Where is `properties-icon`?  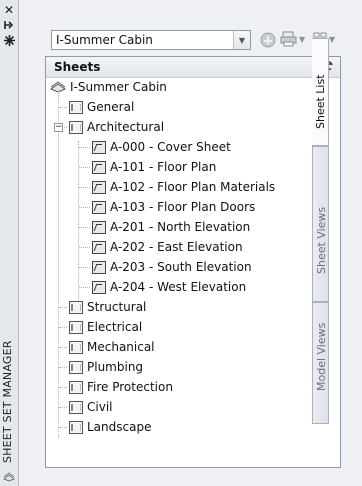 properties-icon is located at coordinates (9, 40).